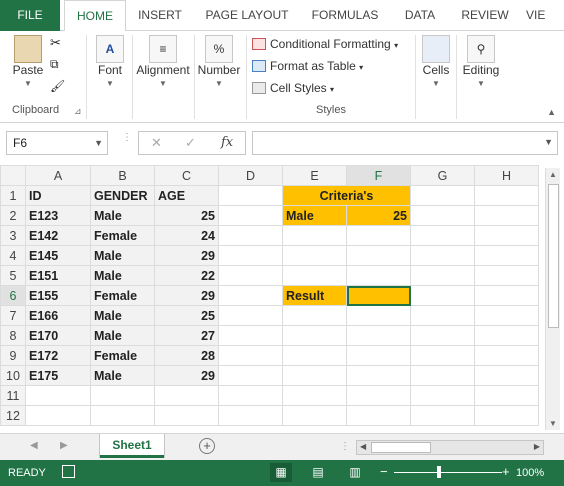 The height and width of the screenshot is (486, 564). I want to click on select-all-corner, so click(13, 175).